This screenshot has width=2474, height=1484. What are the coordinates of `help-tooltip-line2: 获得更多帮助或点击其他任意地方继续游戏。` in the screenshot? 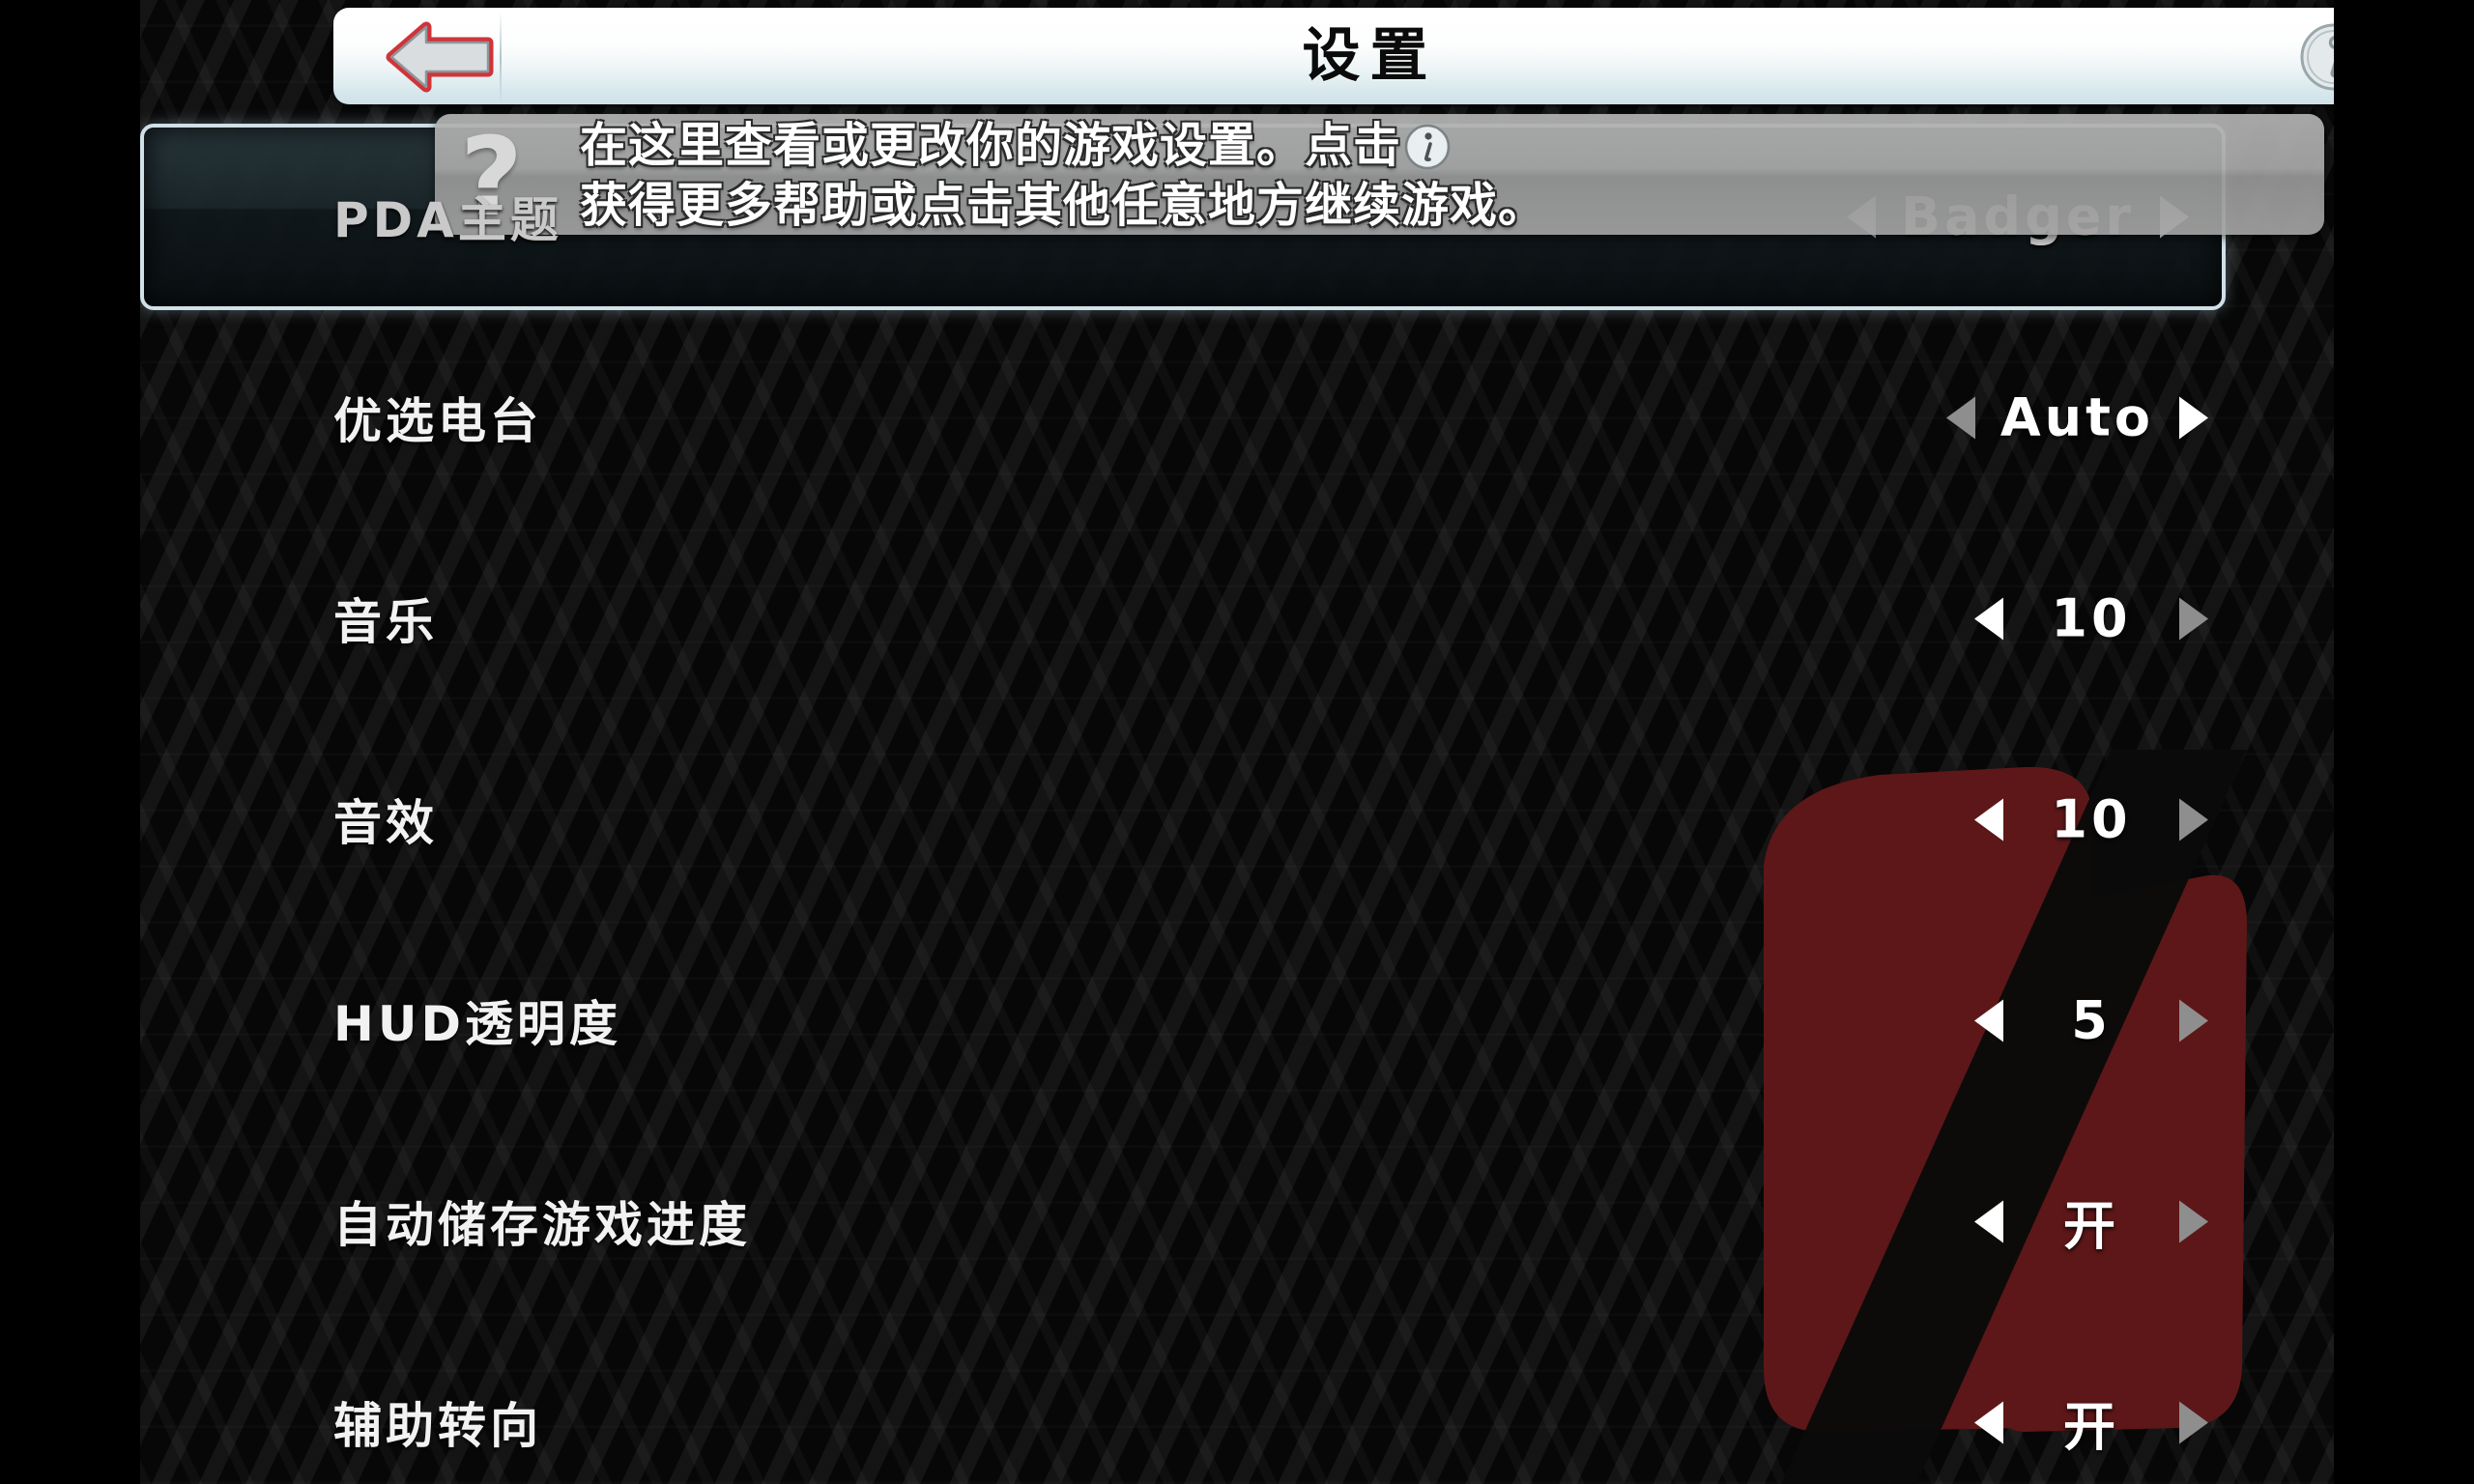 It's located at (1063, 206).